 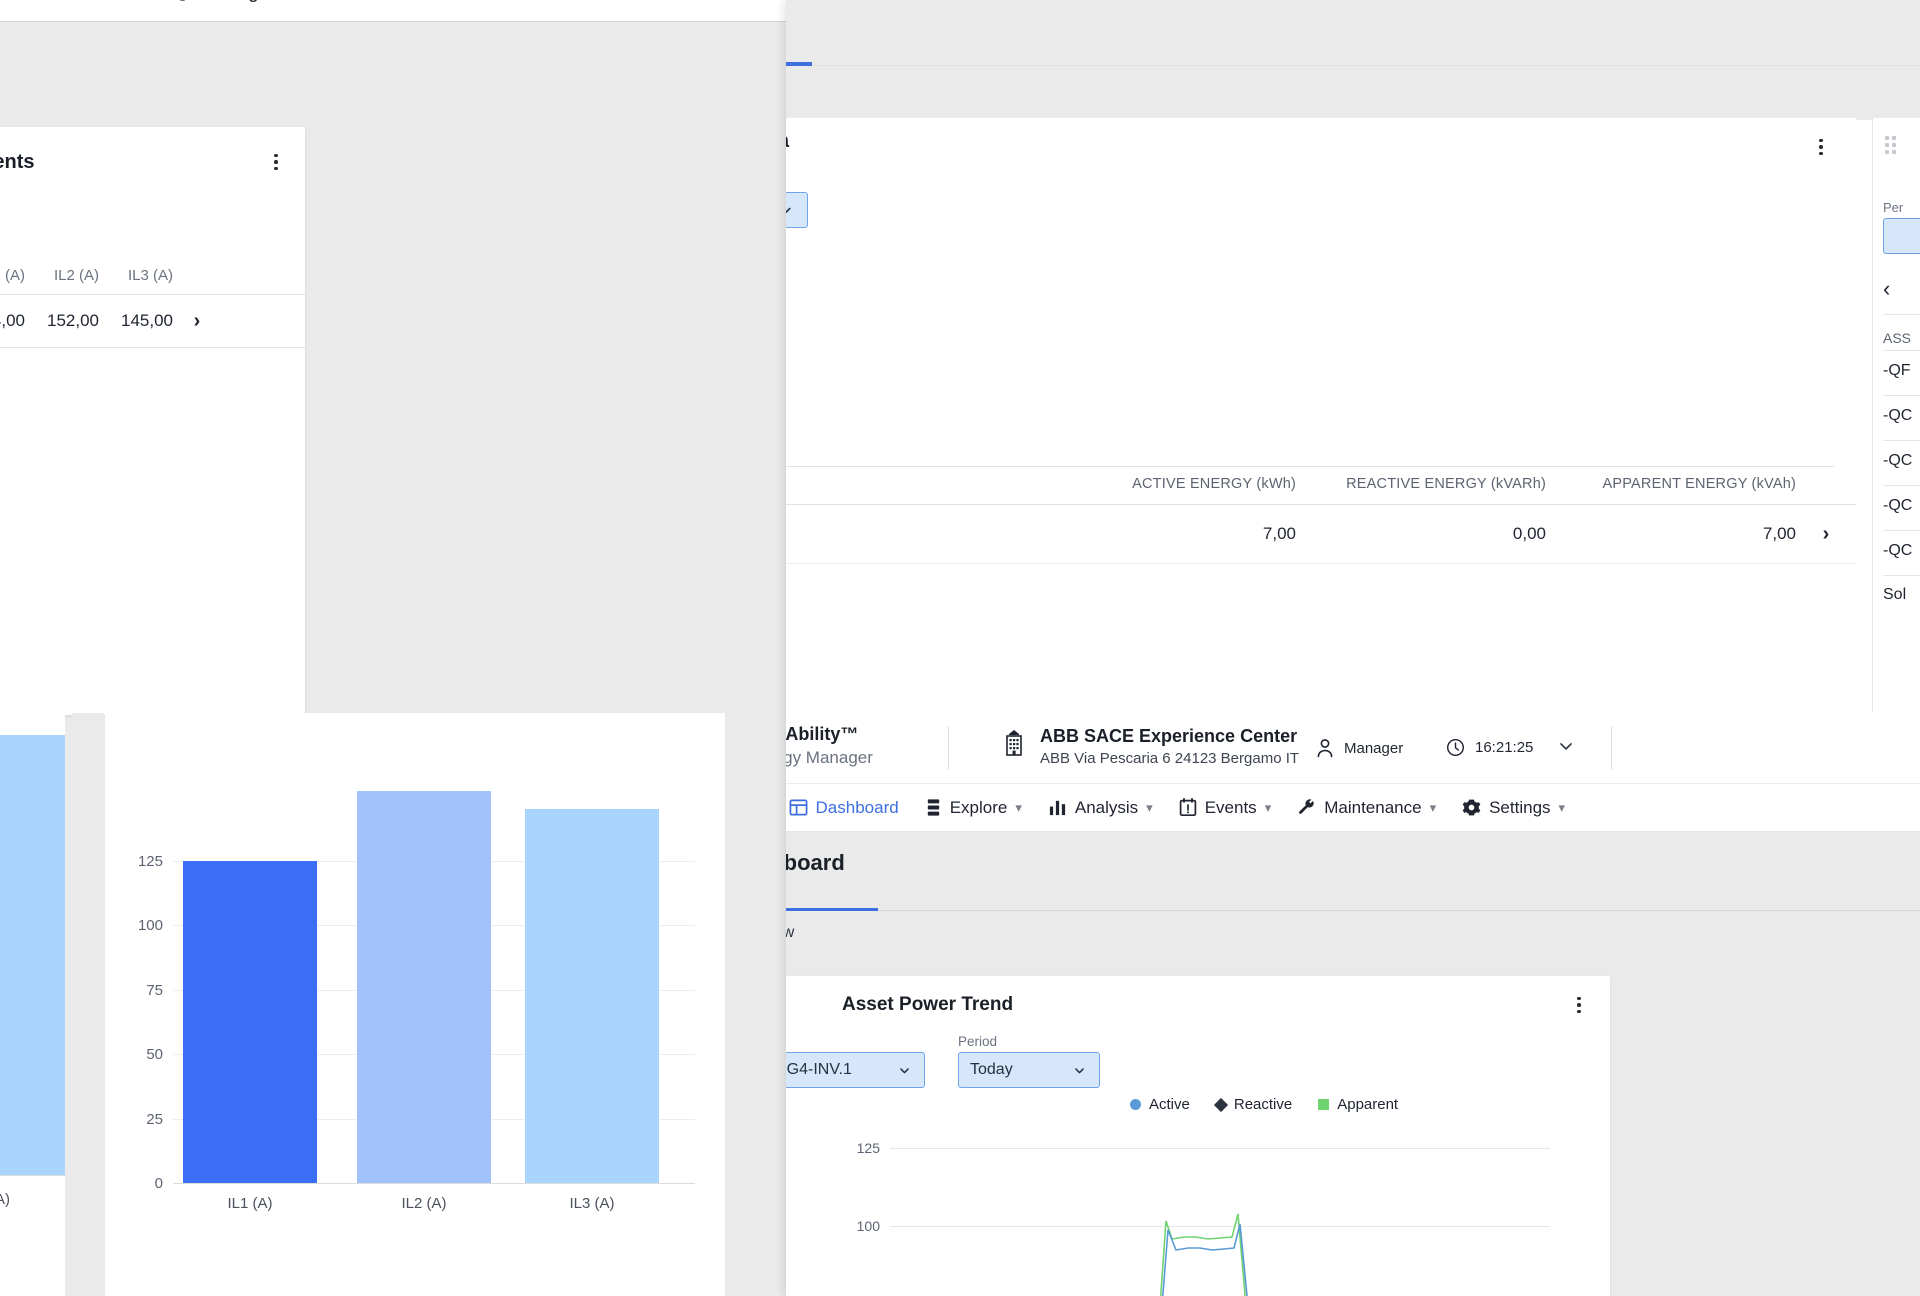 What do you see at coordinates (1886, 289) in the screenshot?
I see `back-chevron-icon: ‹` at bounding box center [1886, 289].